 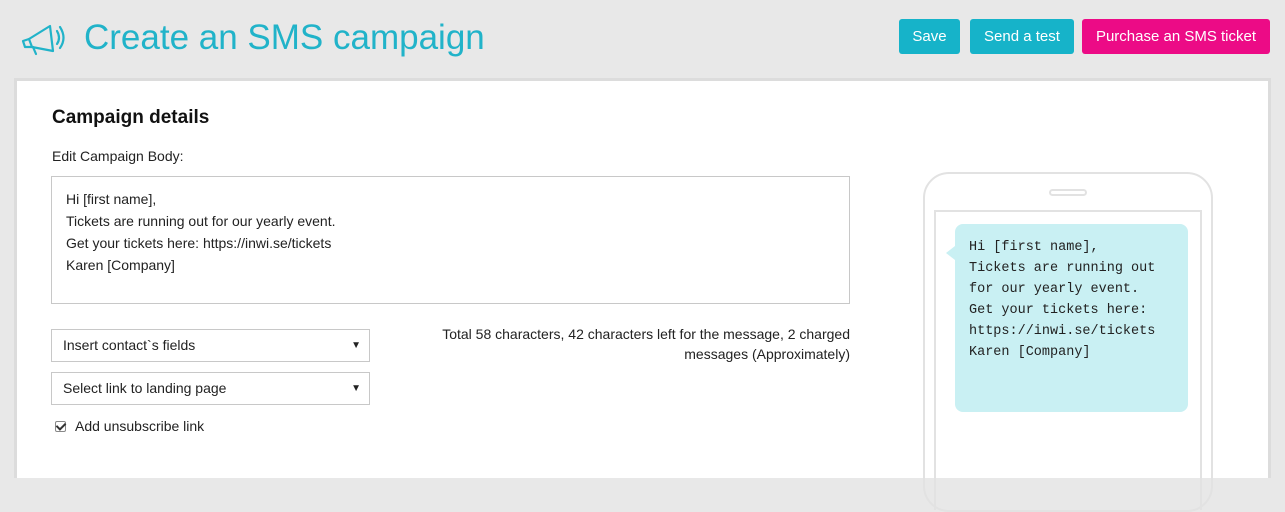 I want to click on unsubscribe-label: Add unsubscribe link, so click(x=140, y=426).